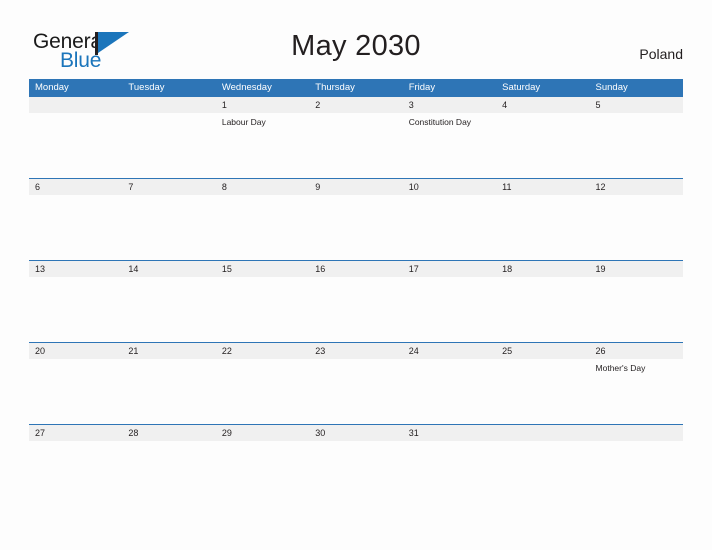 The image size is (712, 550). What do you see at coordinates (146, 87) in the screenshot?
I see `weekday-header-tuesday: Tuesday` at bounding box center [146, 87].